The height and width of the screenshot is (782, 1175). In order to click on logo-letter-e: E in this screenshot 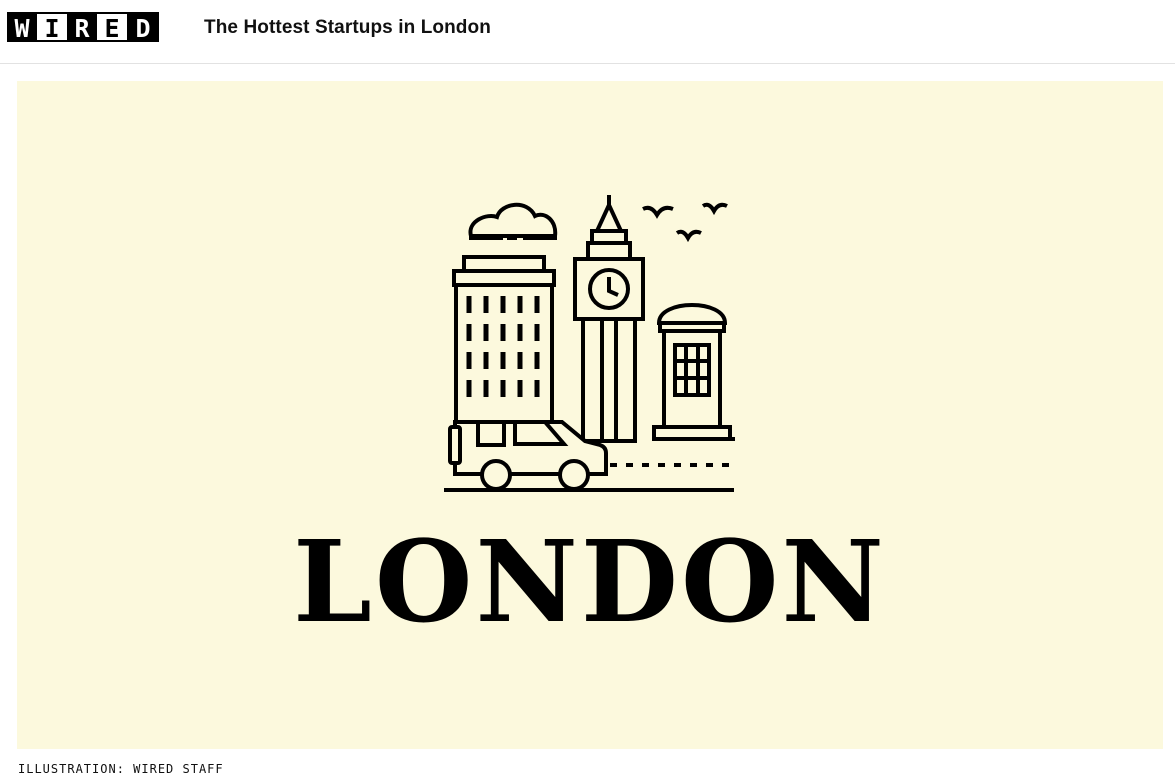, I will do `click(112, 27)`.